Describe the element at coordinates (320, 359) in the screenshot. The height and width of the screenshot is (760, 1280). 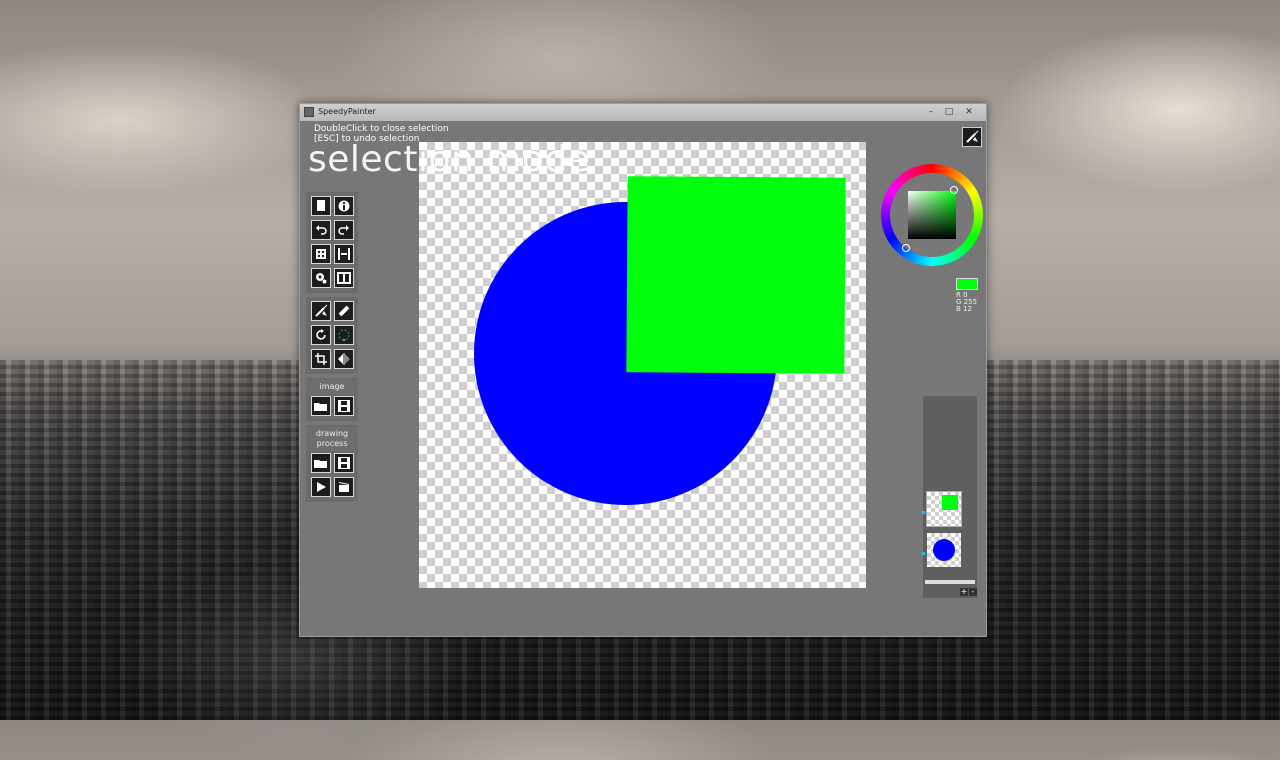
I see `crop-icon` at that location.